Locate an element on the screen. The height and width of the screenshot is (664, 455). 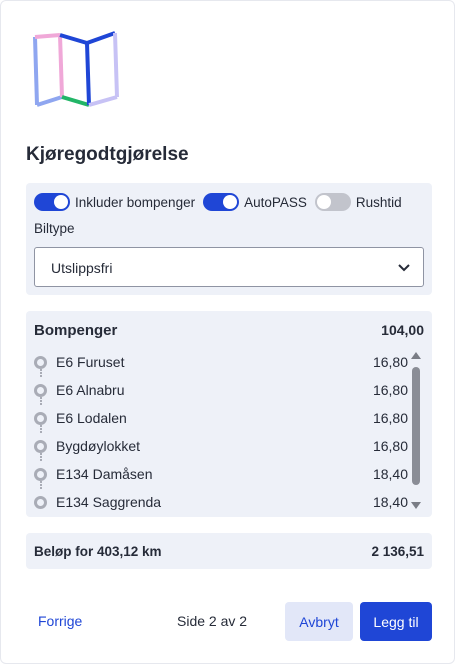
page-indicator: Side 2 av 2 is located at coordinates (212, 621).